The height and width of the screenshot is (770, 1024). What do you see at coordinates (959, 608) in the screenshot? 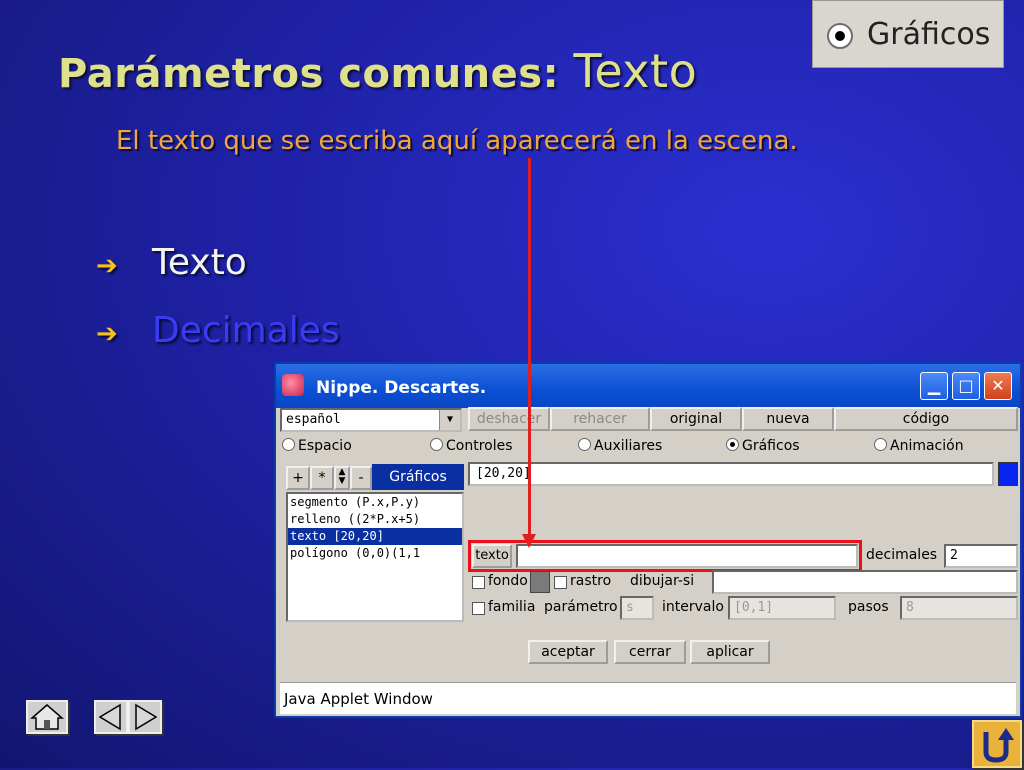
I see `pasos-input: 8` at bounding box center [959, 608].